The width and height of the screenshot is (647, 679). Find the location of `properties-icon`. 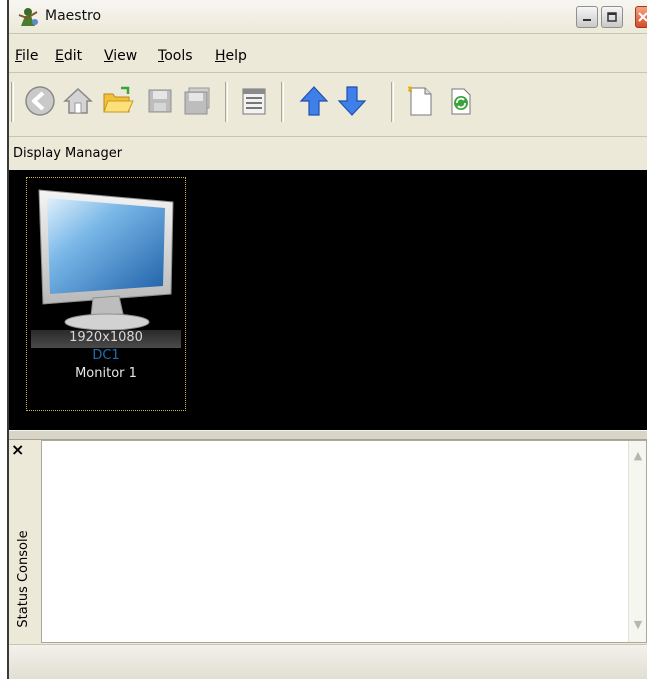

properties-icon is located at coordinates (254, 101).